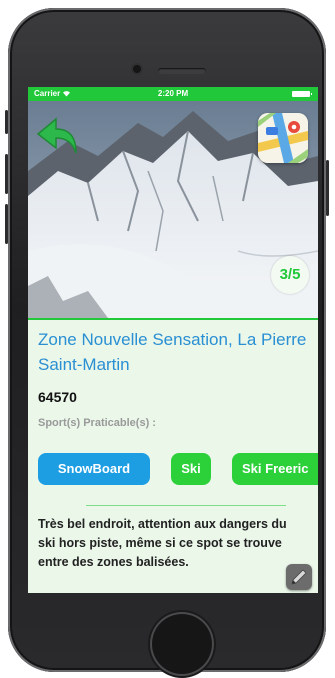 The image size is (335, 678). What do you see at coordinates (56, 135) in the screenshot?
I see `back-arrow-icon` at bounding box center [56, 135].